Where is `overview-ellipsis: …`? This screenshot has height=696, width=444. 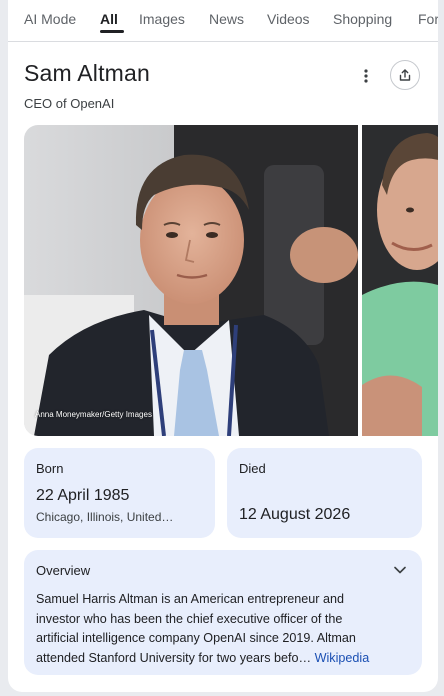
overview-ellipsis: … is located at coordinates (305, 657).